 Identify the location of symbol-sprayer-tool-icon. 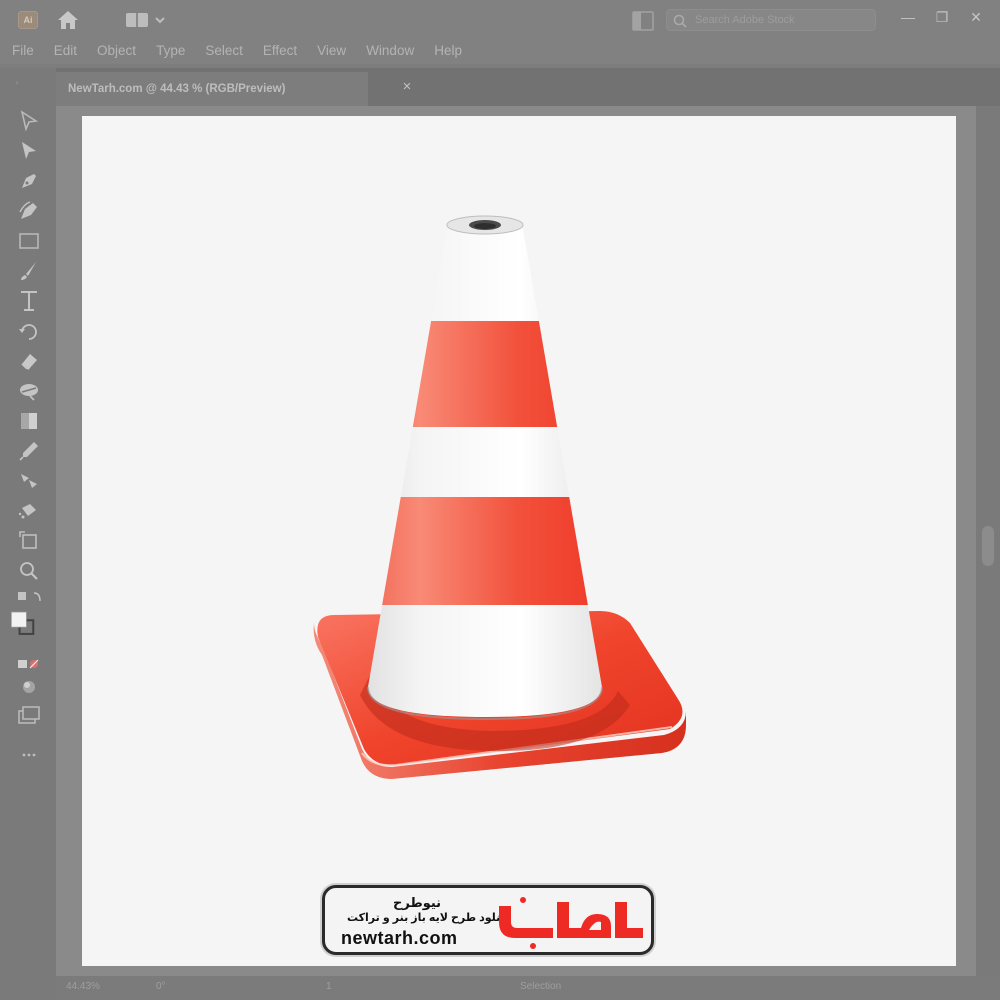
(29, 511).